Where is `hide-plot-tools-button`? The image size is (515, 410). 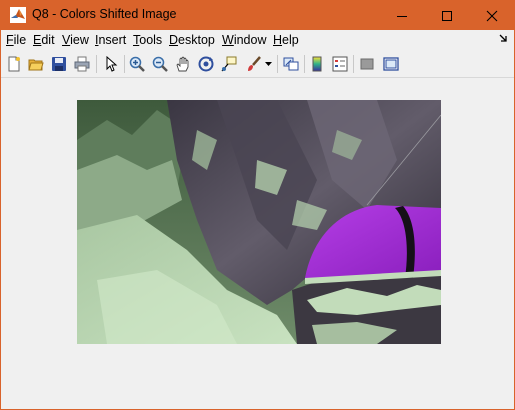 hide-plot-tools-button is located at coordinates (367, 64).